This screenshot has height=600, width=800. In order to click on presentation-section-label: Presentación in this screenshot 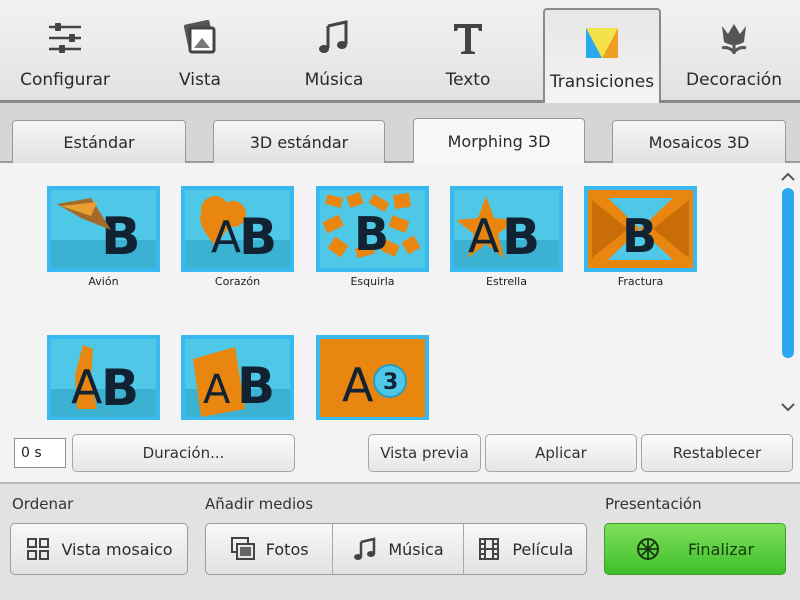, I will do `click(653, 504)`.